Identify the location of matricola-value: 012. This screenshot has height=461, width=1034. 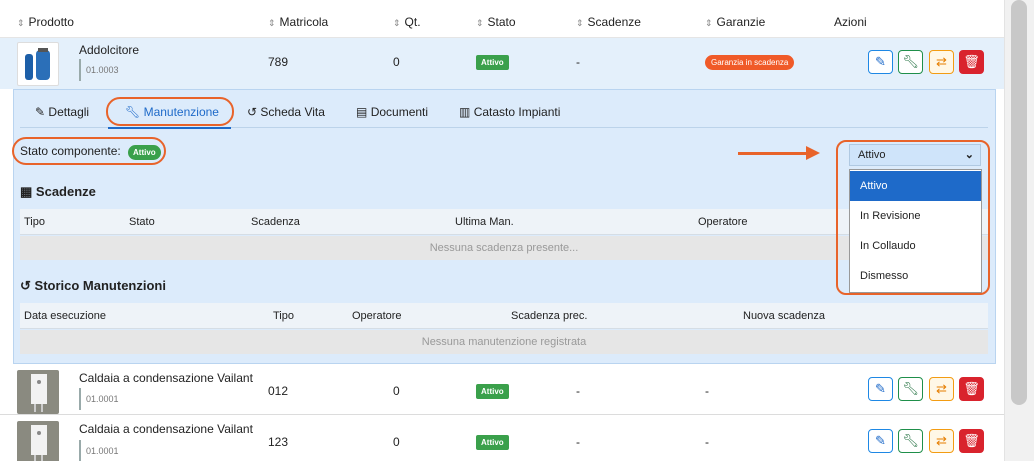
(278, 391).